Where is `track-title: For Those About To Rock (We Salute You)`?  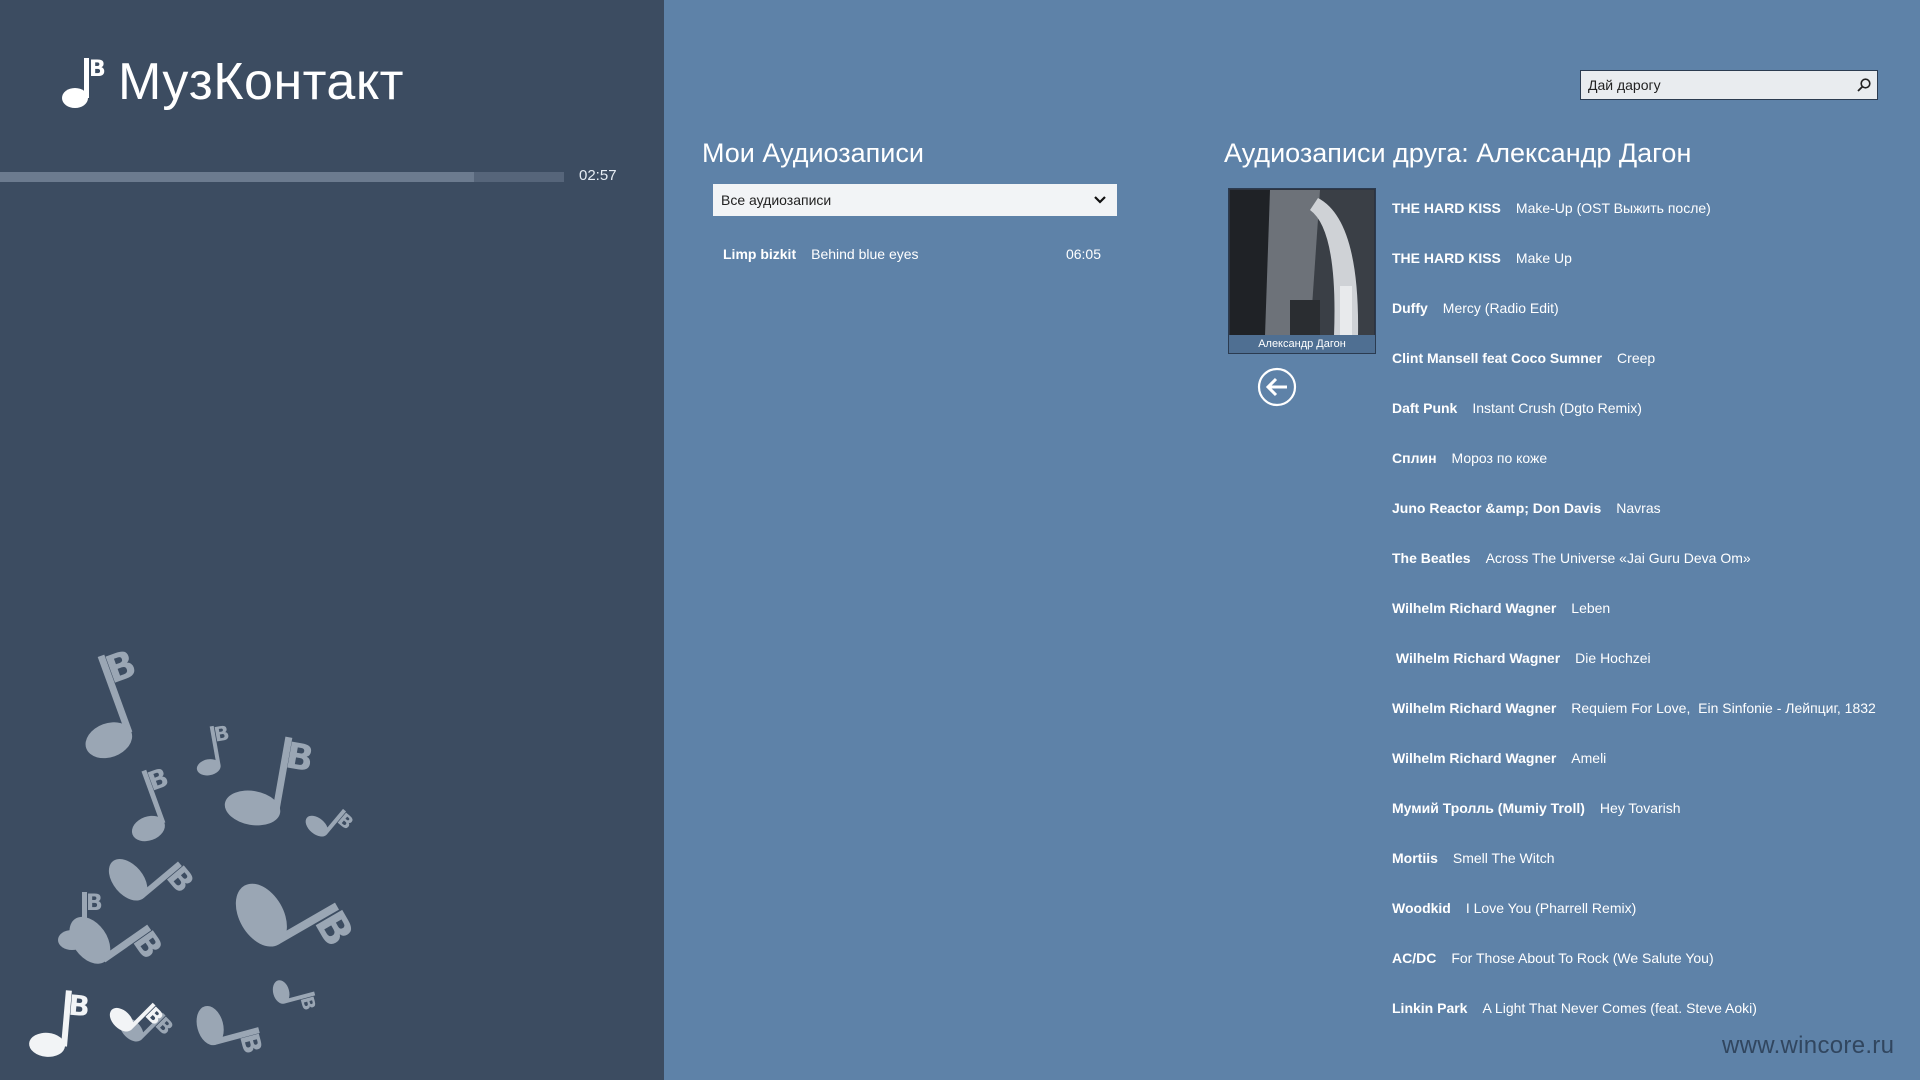
track-title: For Those About To Rock (We Salute You) is located at coordinates (1582, 958).